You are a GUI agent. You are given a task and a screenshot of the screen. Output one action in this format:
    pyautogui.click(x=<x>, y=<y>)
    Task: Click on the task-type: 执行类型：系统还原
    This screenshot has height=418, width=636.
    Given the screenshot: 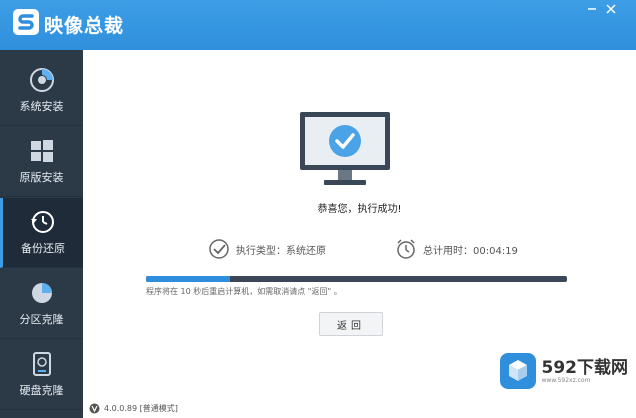 What is the action you would take?
    pyautogui.click(x=281, y=251)
    